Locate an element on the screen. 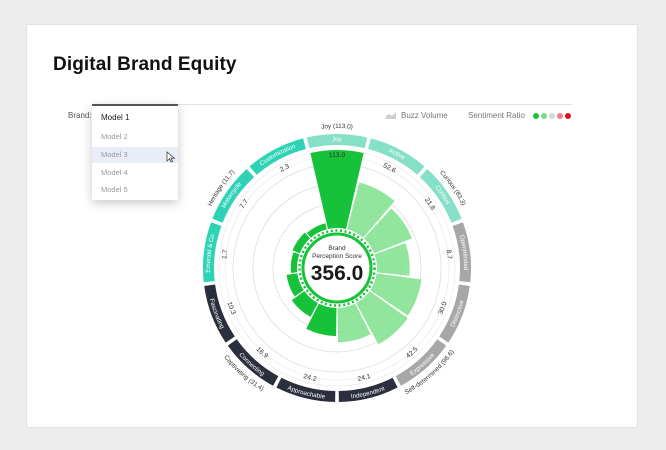 The height and width of the screenshot is (450, 666). segment-value: 42.5 is located at coordinates (412, 353).